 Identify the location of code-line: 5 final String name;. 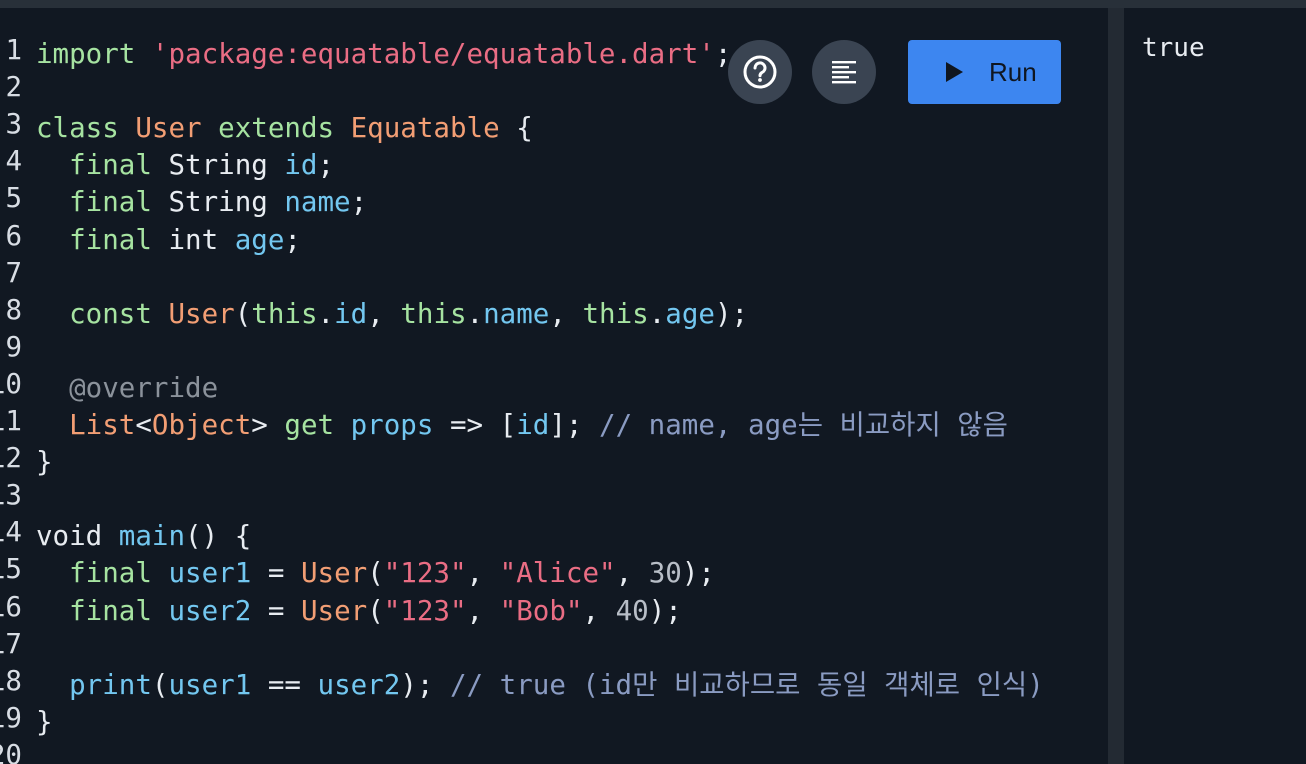
(554, 201).